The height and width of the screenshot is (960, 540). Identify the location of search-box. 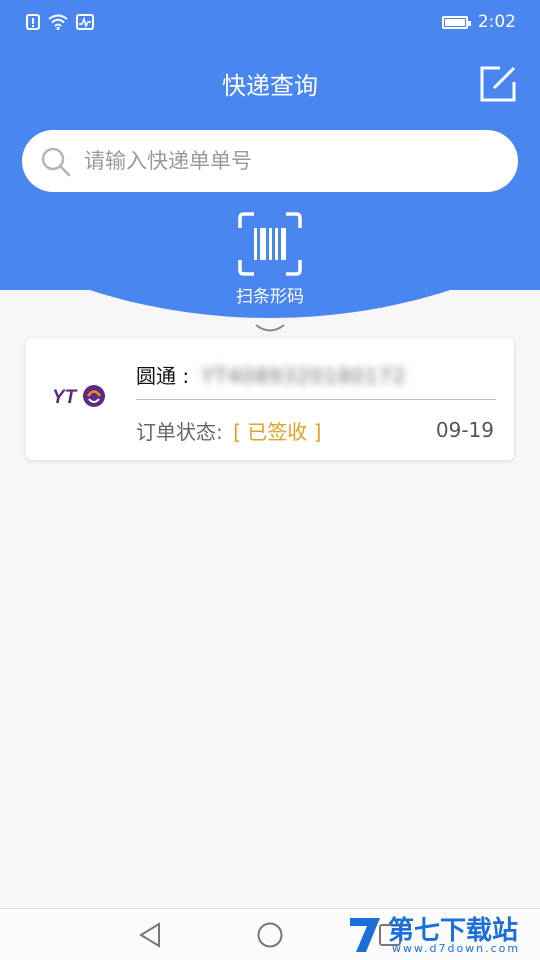
(270, 161).